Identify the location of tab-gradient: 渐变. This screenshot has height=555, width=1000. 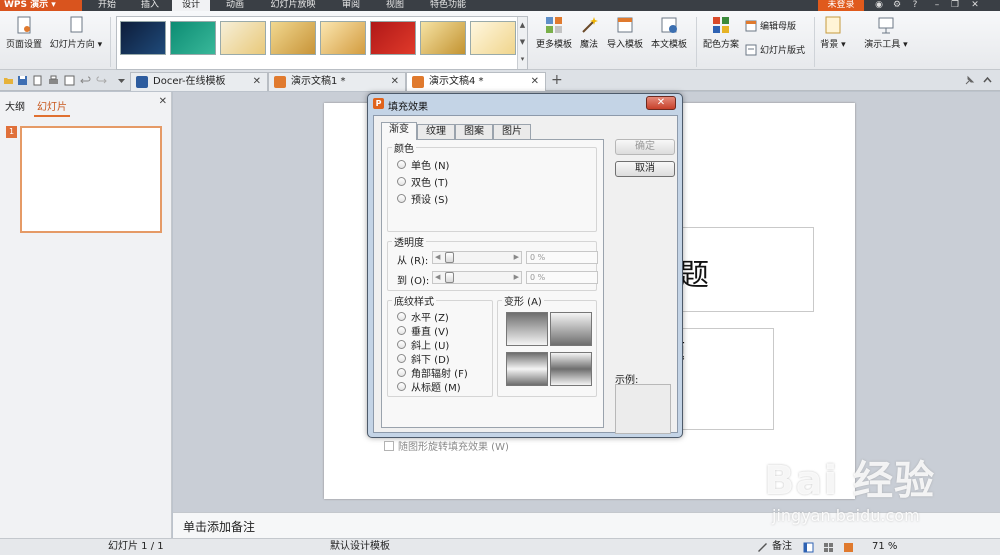
(399, 131).